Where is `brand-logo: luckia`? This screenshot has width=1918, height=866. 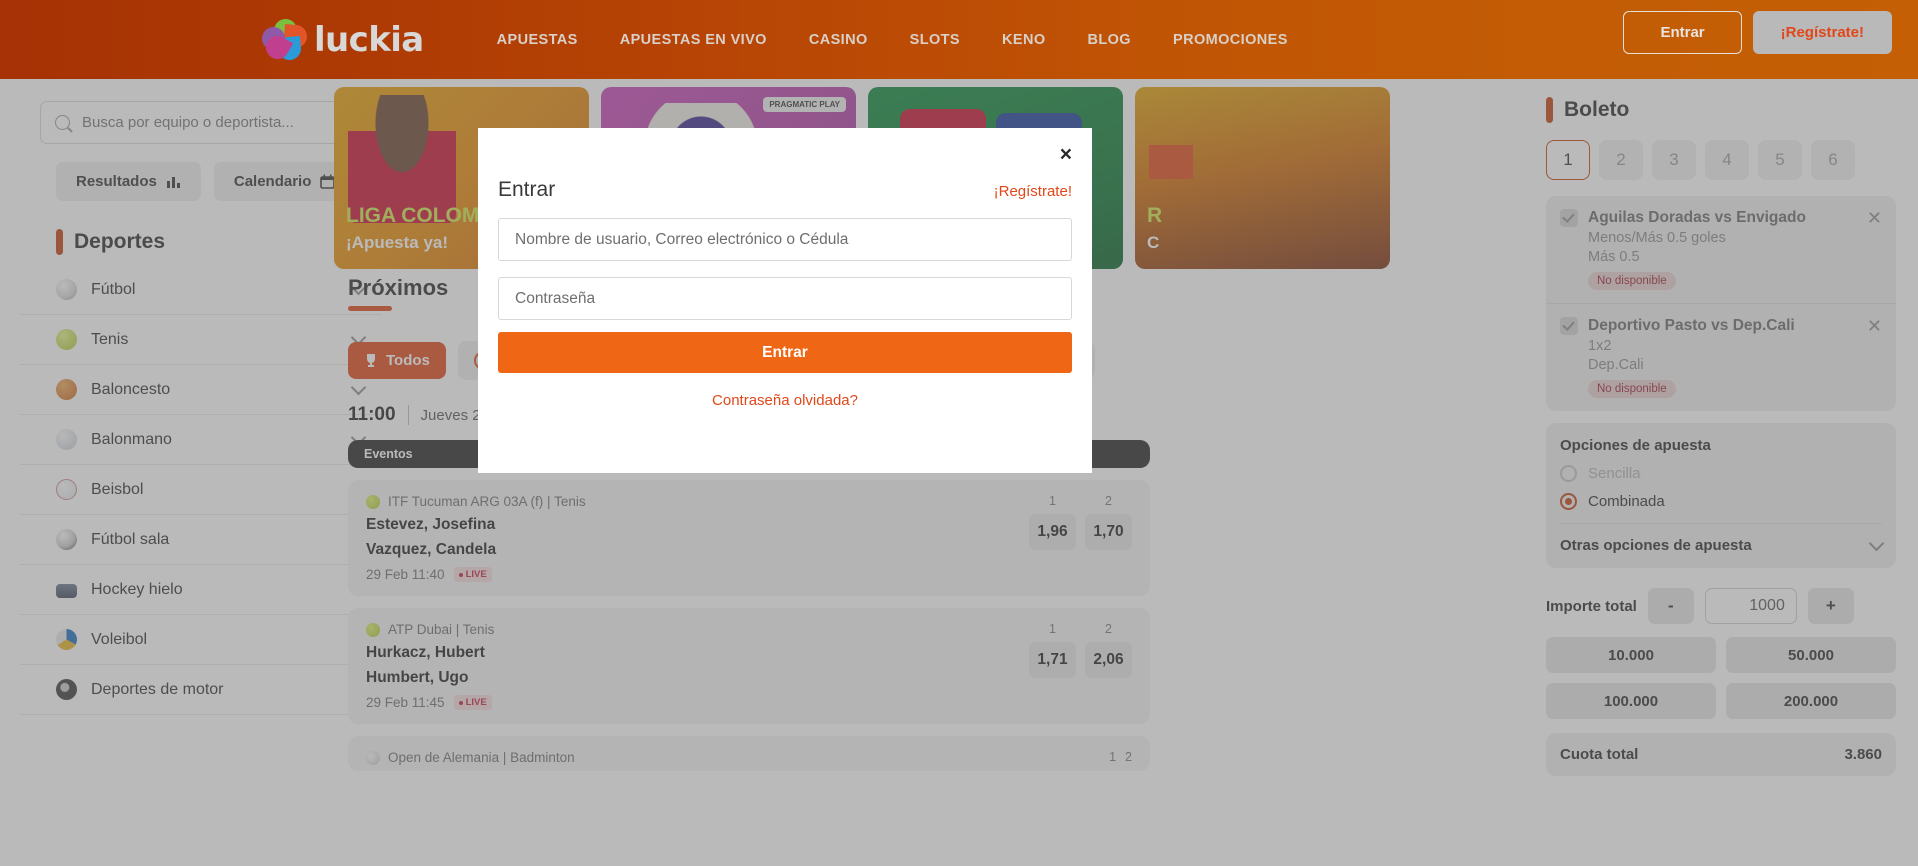 brand-logo: luckia is located at coordinates (342, 39).